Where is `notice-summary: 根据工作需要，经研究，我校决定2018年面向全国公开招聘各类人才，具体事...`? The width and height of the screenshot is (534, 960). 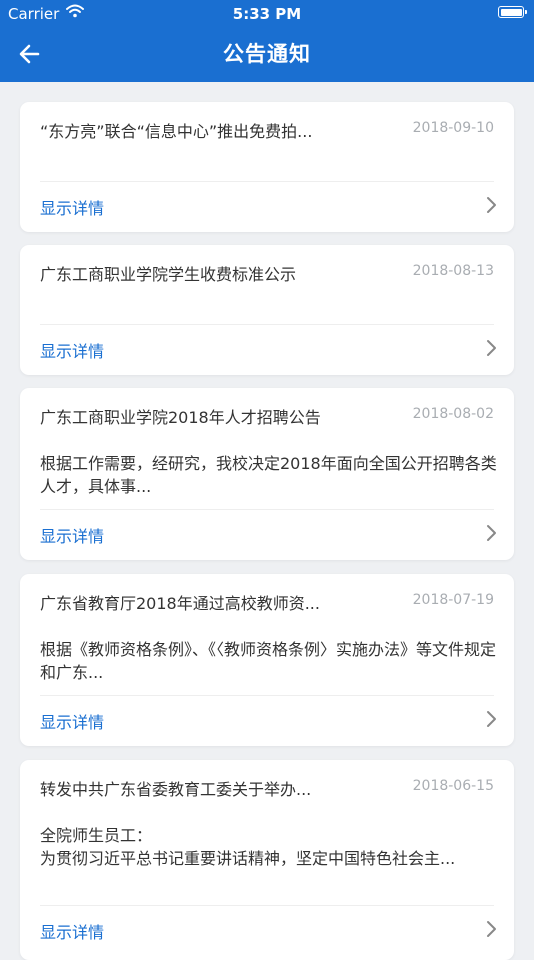
notice-summary: 根据工作需要，经研究，我校决定2018年面向全国公开招聘各类人才，具体事... is located at coordinates (268, 475).